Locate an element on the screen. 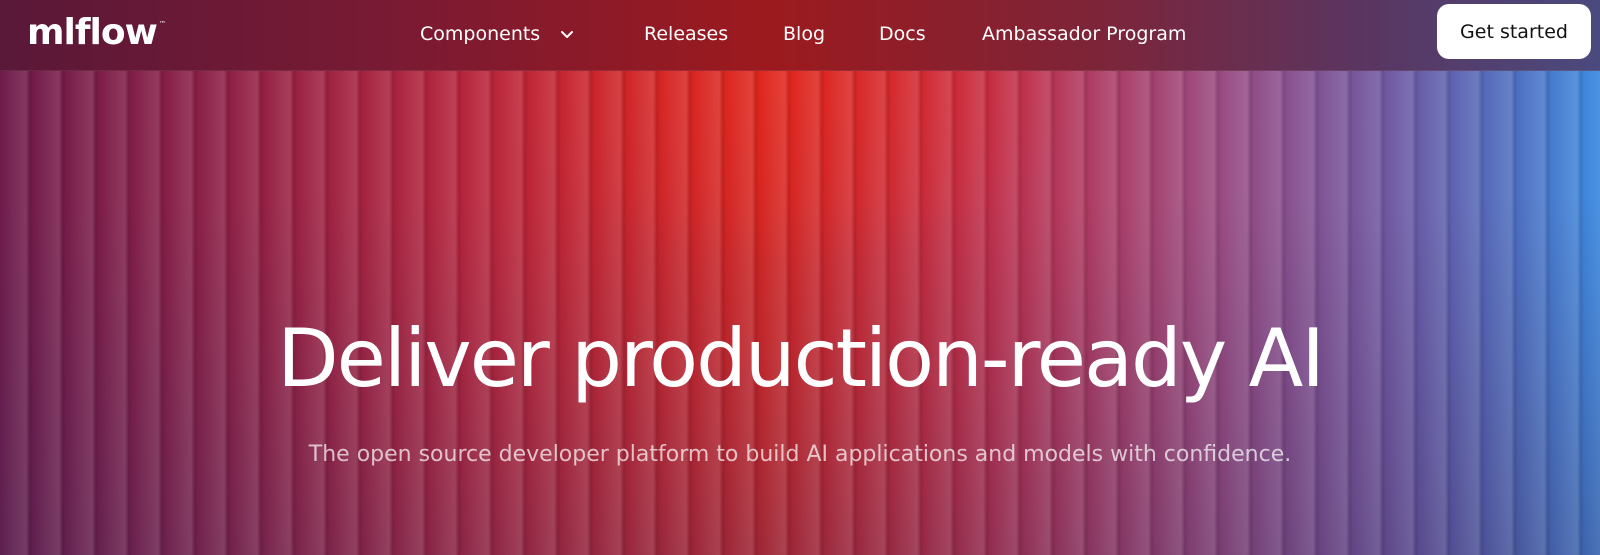 The height and width of the screenshot is (555, 1600). nav-item-releases: Releases is located at coordinates (686, 34).